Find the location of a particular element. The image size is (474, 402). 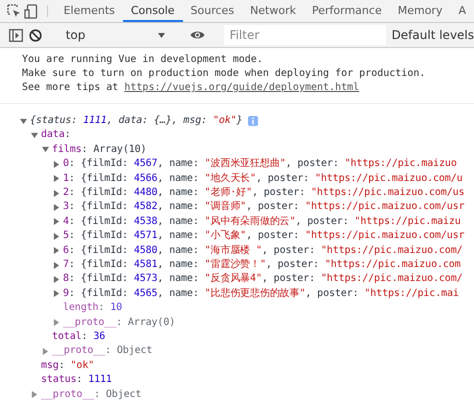

console-line: 5: {filmId: 4571, name: "小飞象", poster: "https://pic.maizuo.com/usr is located at coordinates (263, 236).